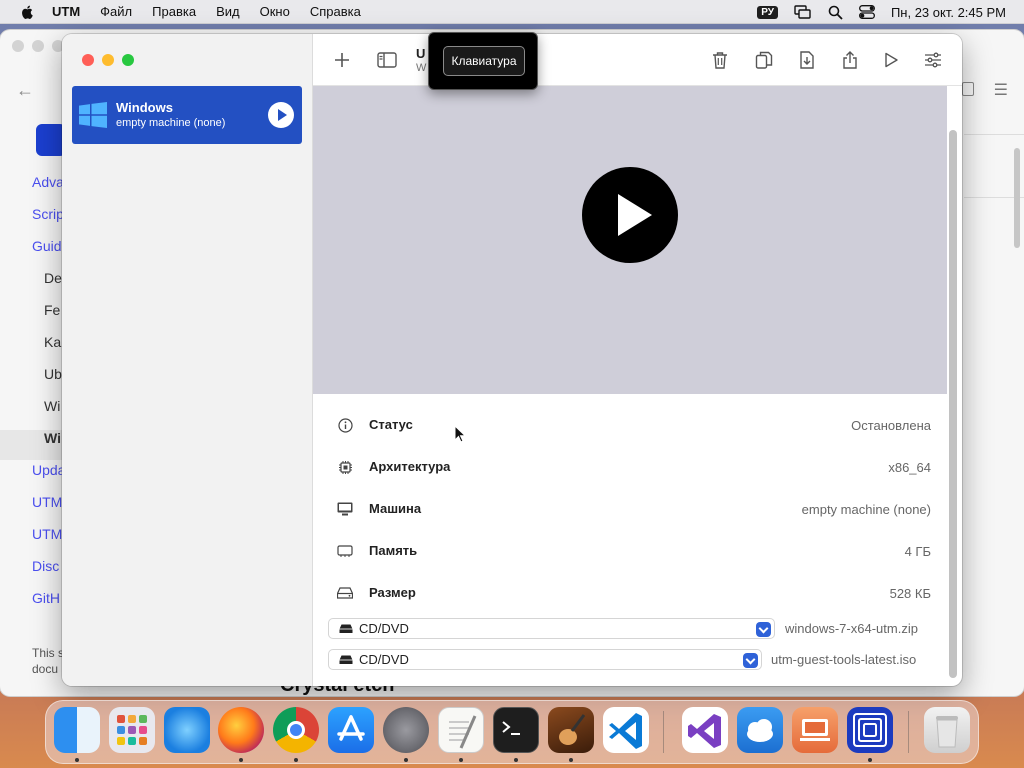 This screenshot has width=1024, height=768. Describe the element at coordinates (296, 730) in the screenshot. I see `dock-chrome-icon` at that location.